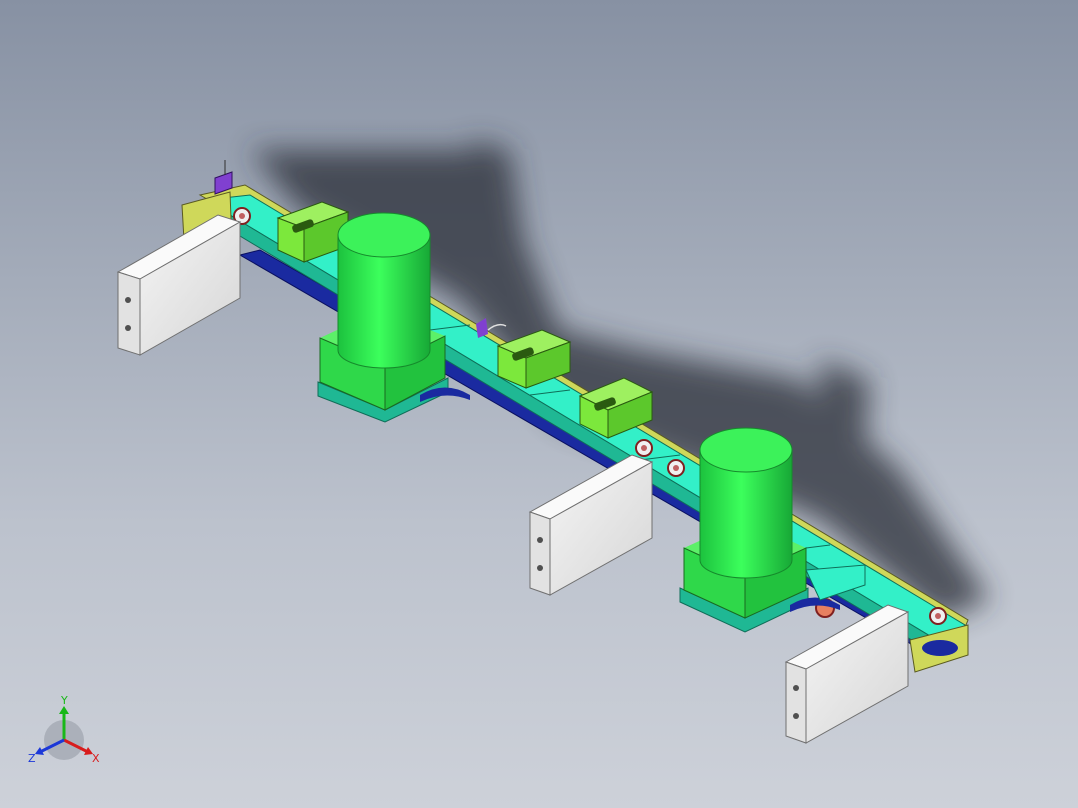  I want to click on coordinate-triad-icon: Y X Z, so click(64, 729).